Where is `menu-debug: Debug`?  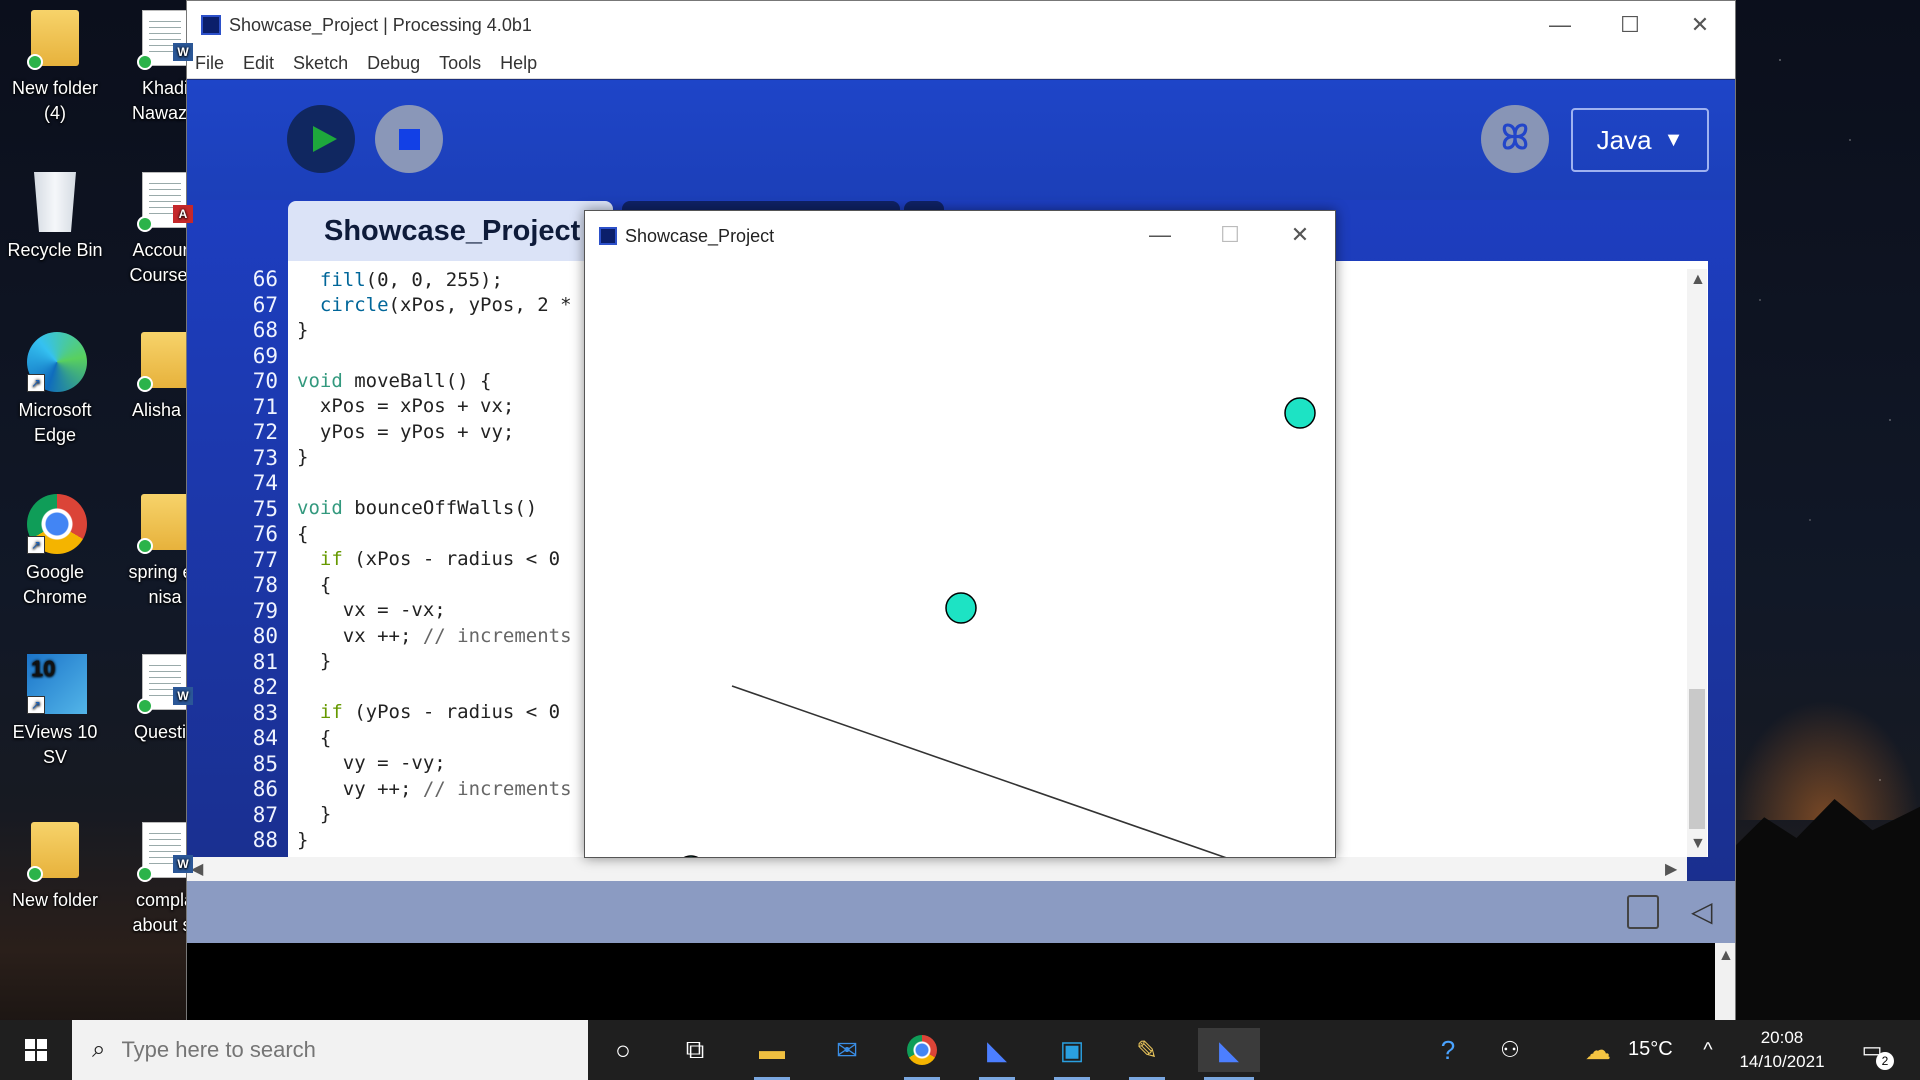
menu-debug: Debug is located at coordinates (393, 63).